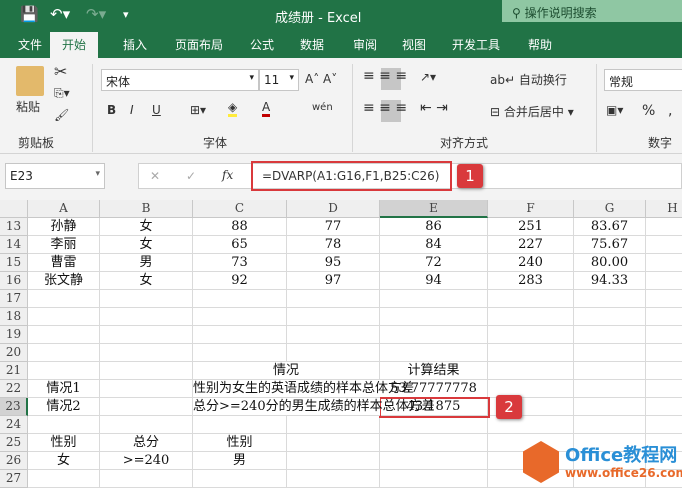 The height and width of the screenshot is (488, 682). What do you see at coordinates (610, 209) in the screenshot?
I see `column-header-G: G` at bounding box center [610, 209].